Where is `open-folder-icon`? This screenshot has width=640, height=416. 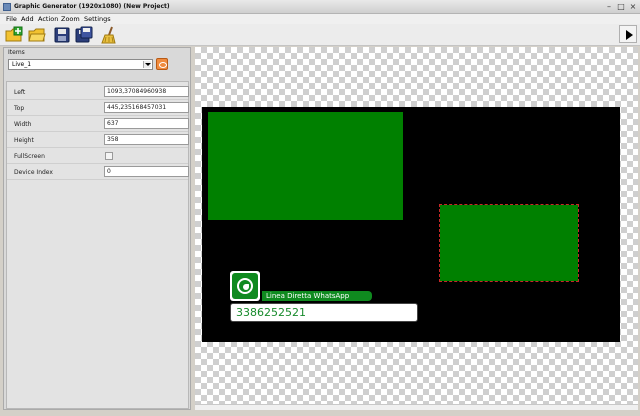
open-folder-icon is located at coordinates (37, 35).